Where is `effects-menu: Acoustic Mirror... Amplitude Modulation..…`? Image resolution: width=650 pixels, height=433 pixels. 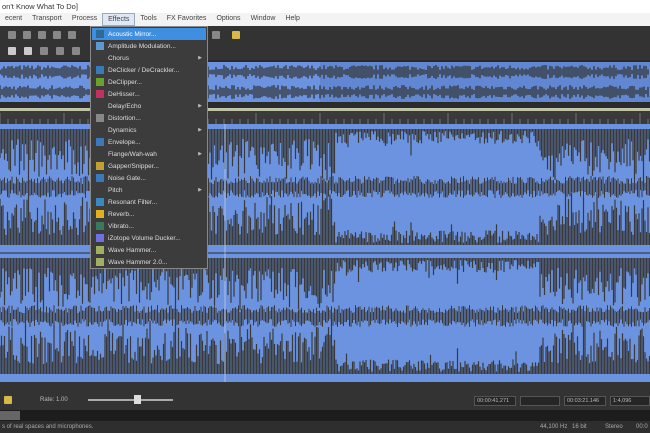
effects-menu: Acoustic Mirror... Amplitude Modulation..… is located at coordinates (149, 147).